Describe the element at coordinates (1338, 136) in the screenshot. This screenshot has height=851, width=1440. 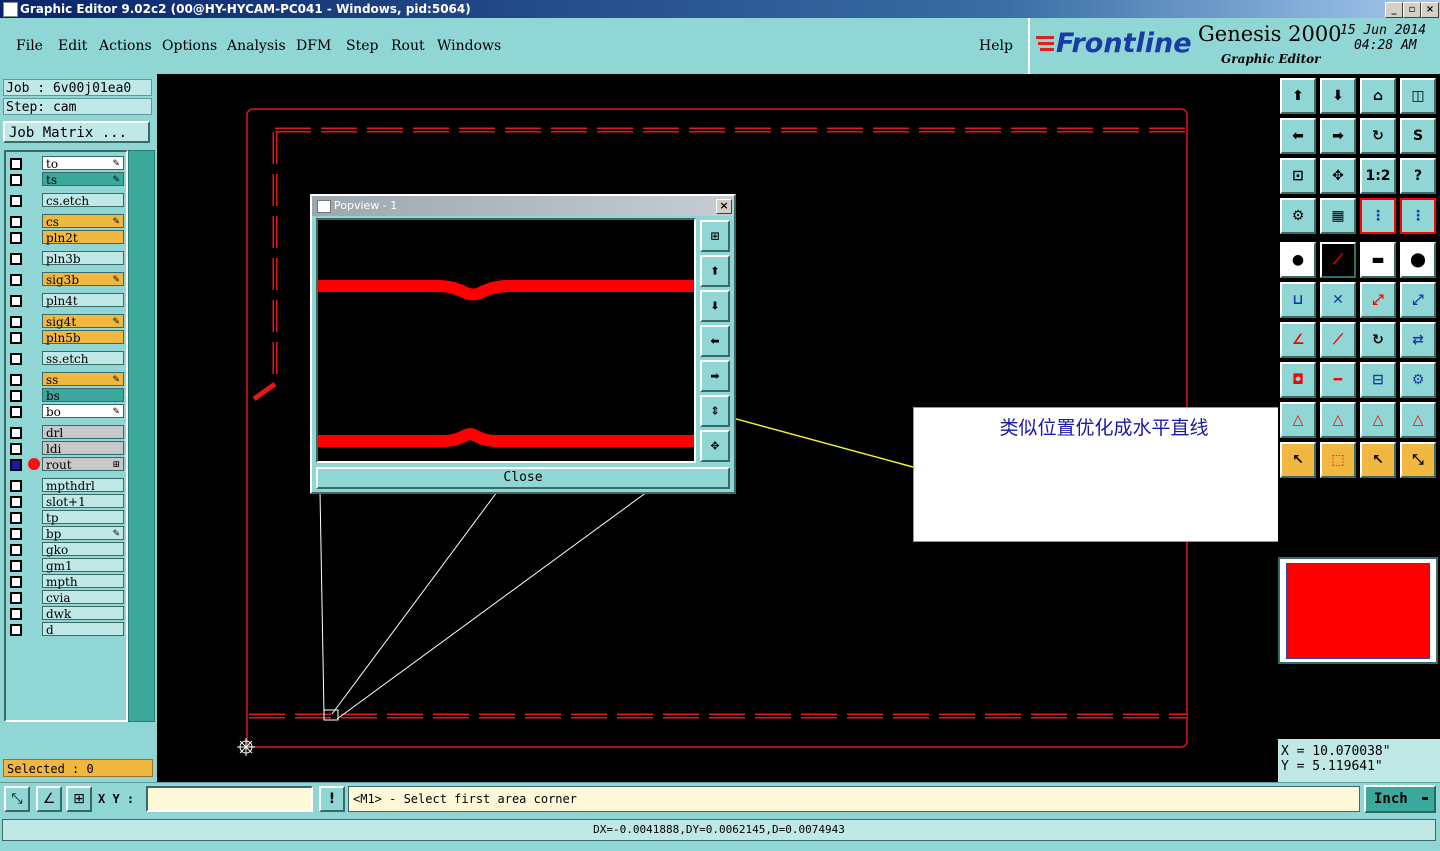
I see `pan-right-button: ➡` at that location.